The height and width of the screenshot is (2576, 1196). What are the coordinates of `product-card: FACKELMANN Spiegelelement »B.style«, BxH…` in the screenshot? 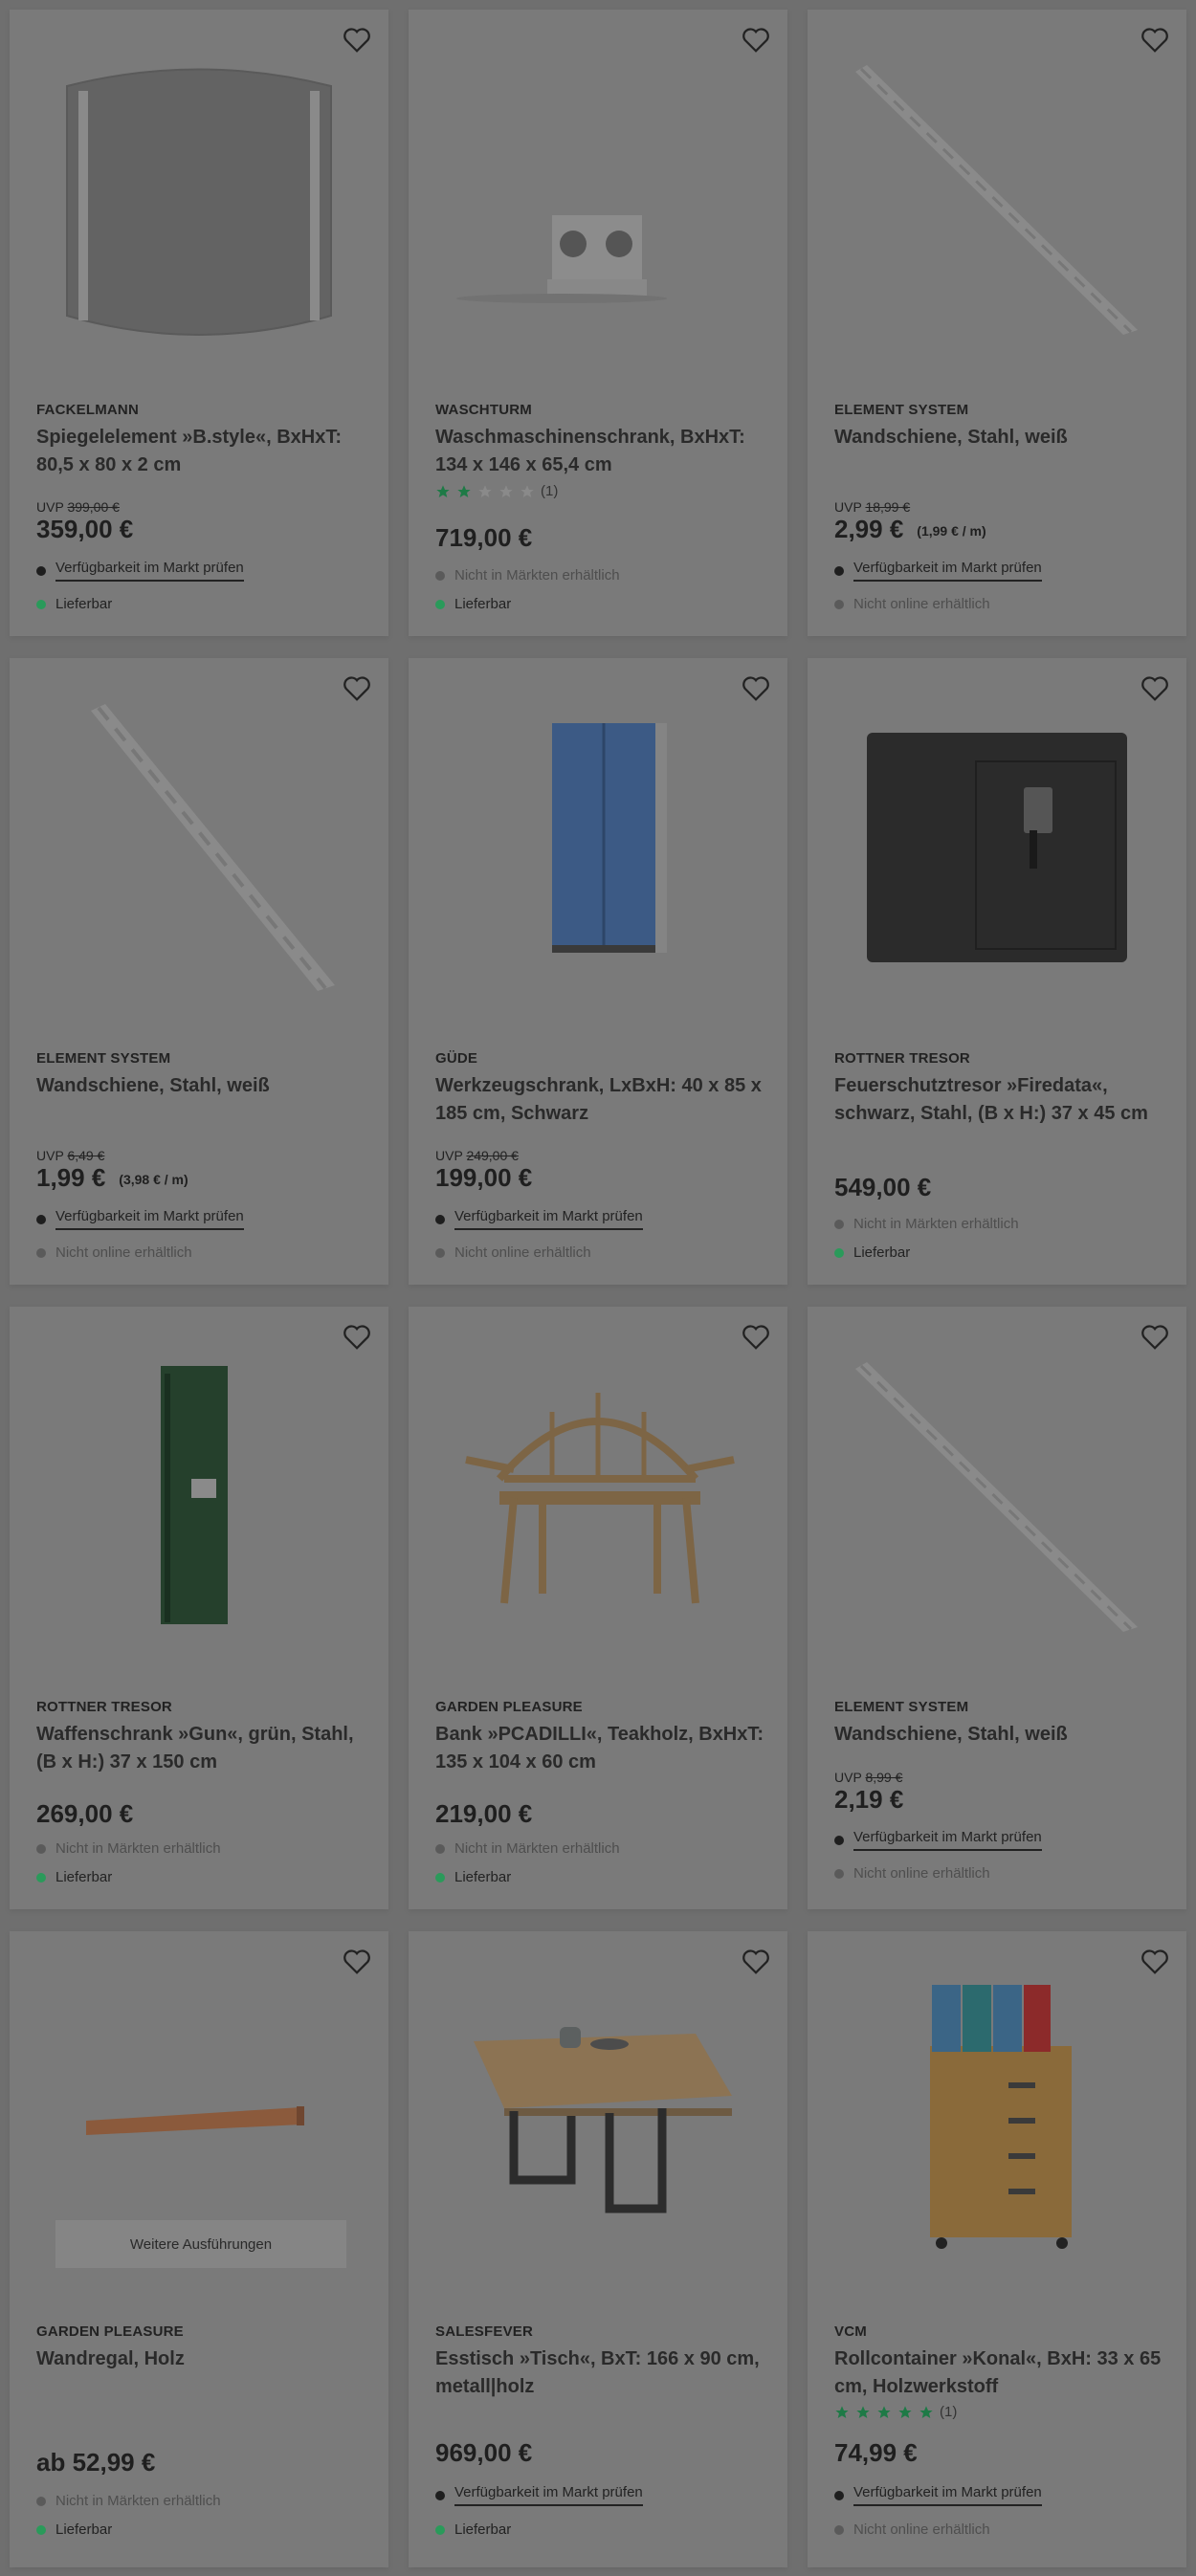 It's located at (199, 323).